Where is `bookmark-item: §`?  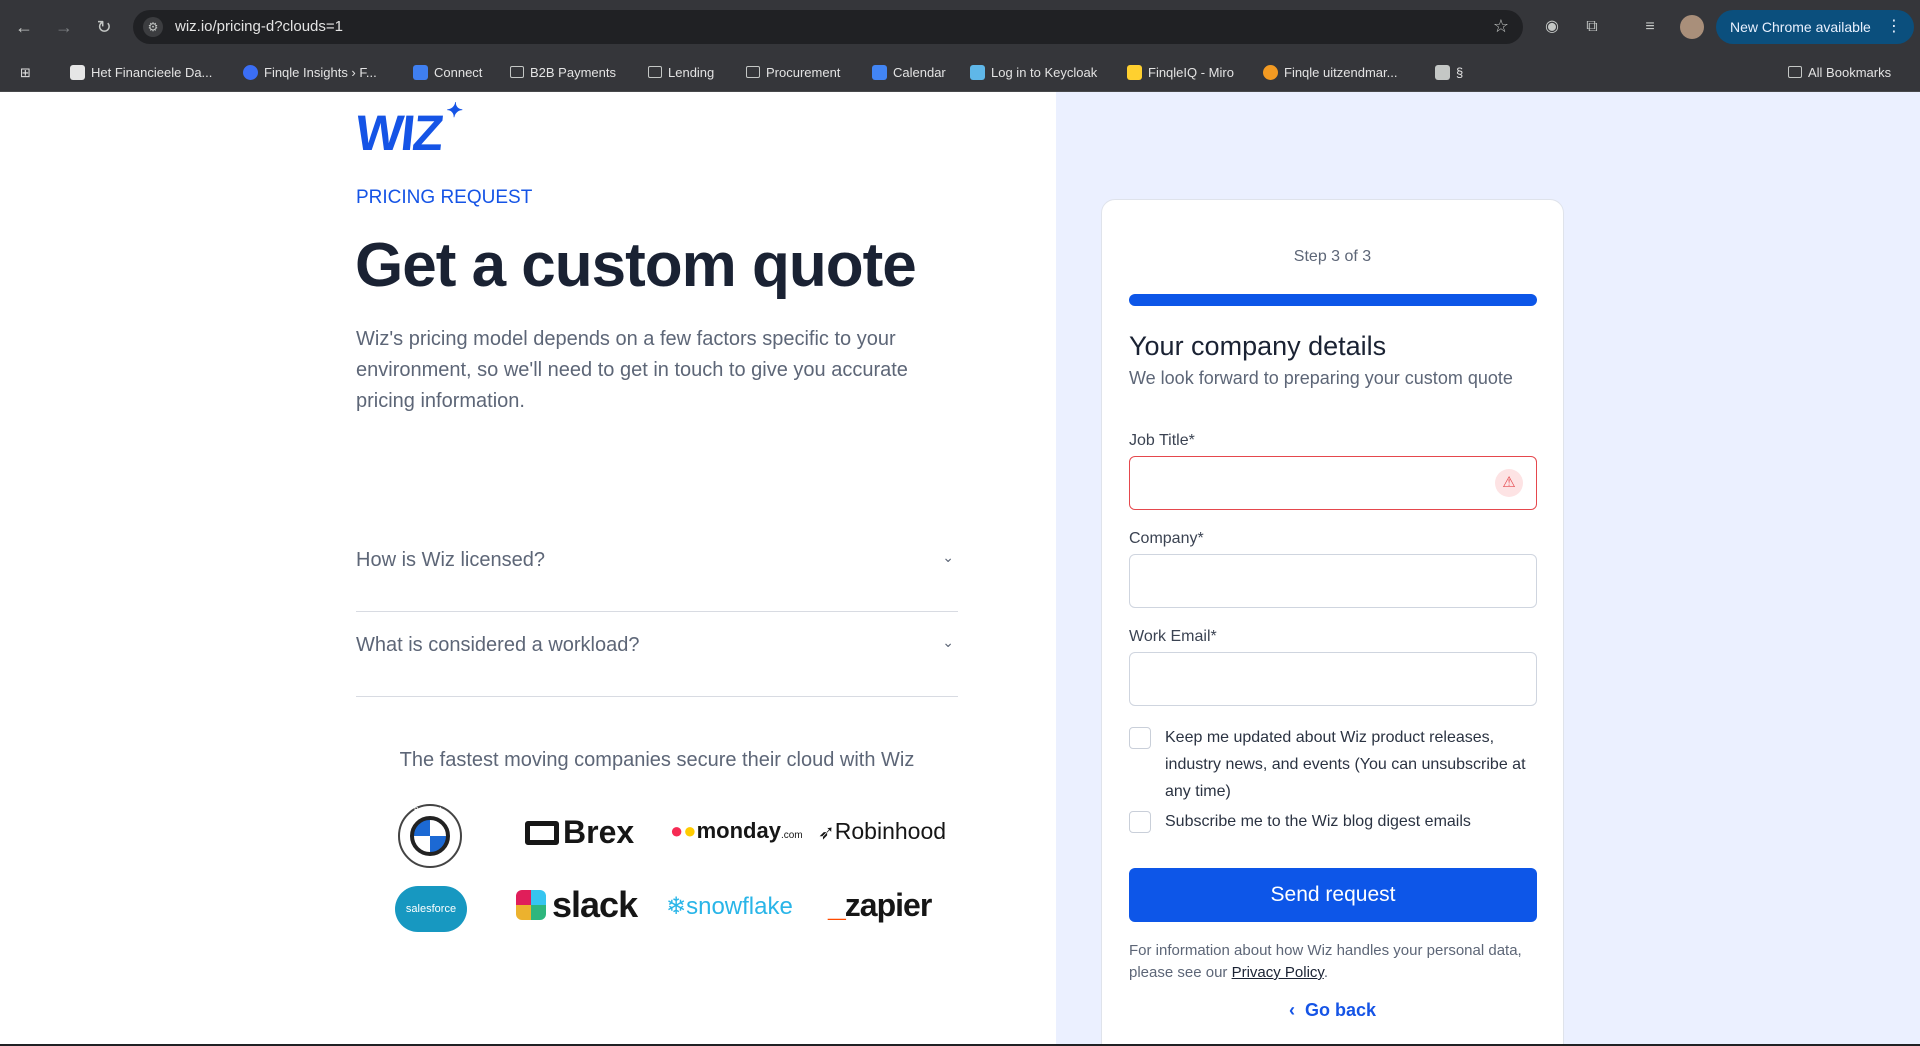 bookmark-item: § is located at coordinates (1449, 72).